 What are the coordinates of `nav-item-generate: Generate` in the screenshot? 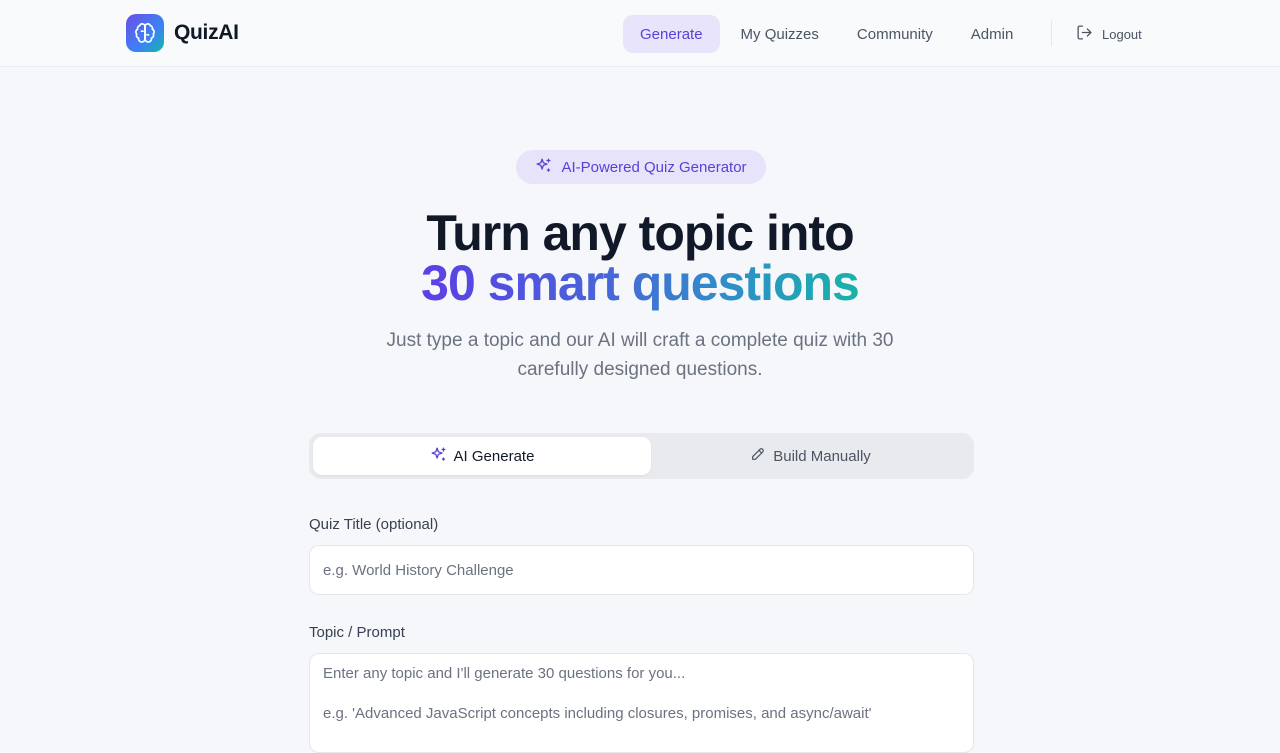 It's located at (671, 34).